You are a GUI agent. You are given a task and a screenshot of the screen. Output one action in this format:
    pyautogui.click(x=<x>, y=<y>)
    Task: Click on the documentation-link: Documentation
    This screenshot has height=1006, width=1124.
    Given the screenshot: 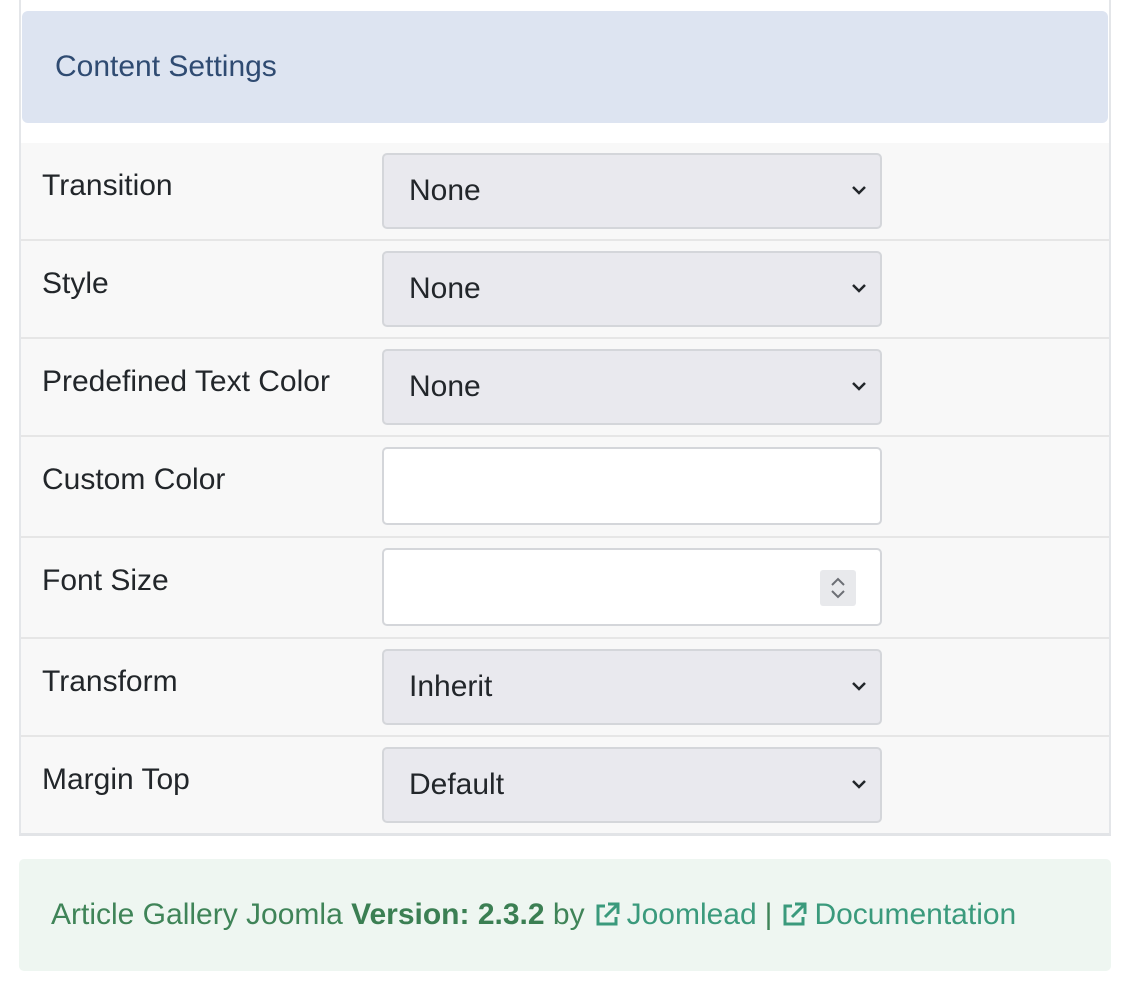 What is the action you would take?
    pyautogui.click(x=898, y=915)
    